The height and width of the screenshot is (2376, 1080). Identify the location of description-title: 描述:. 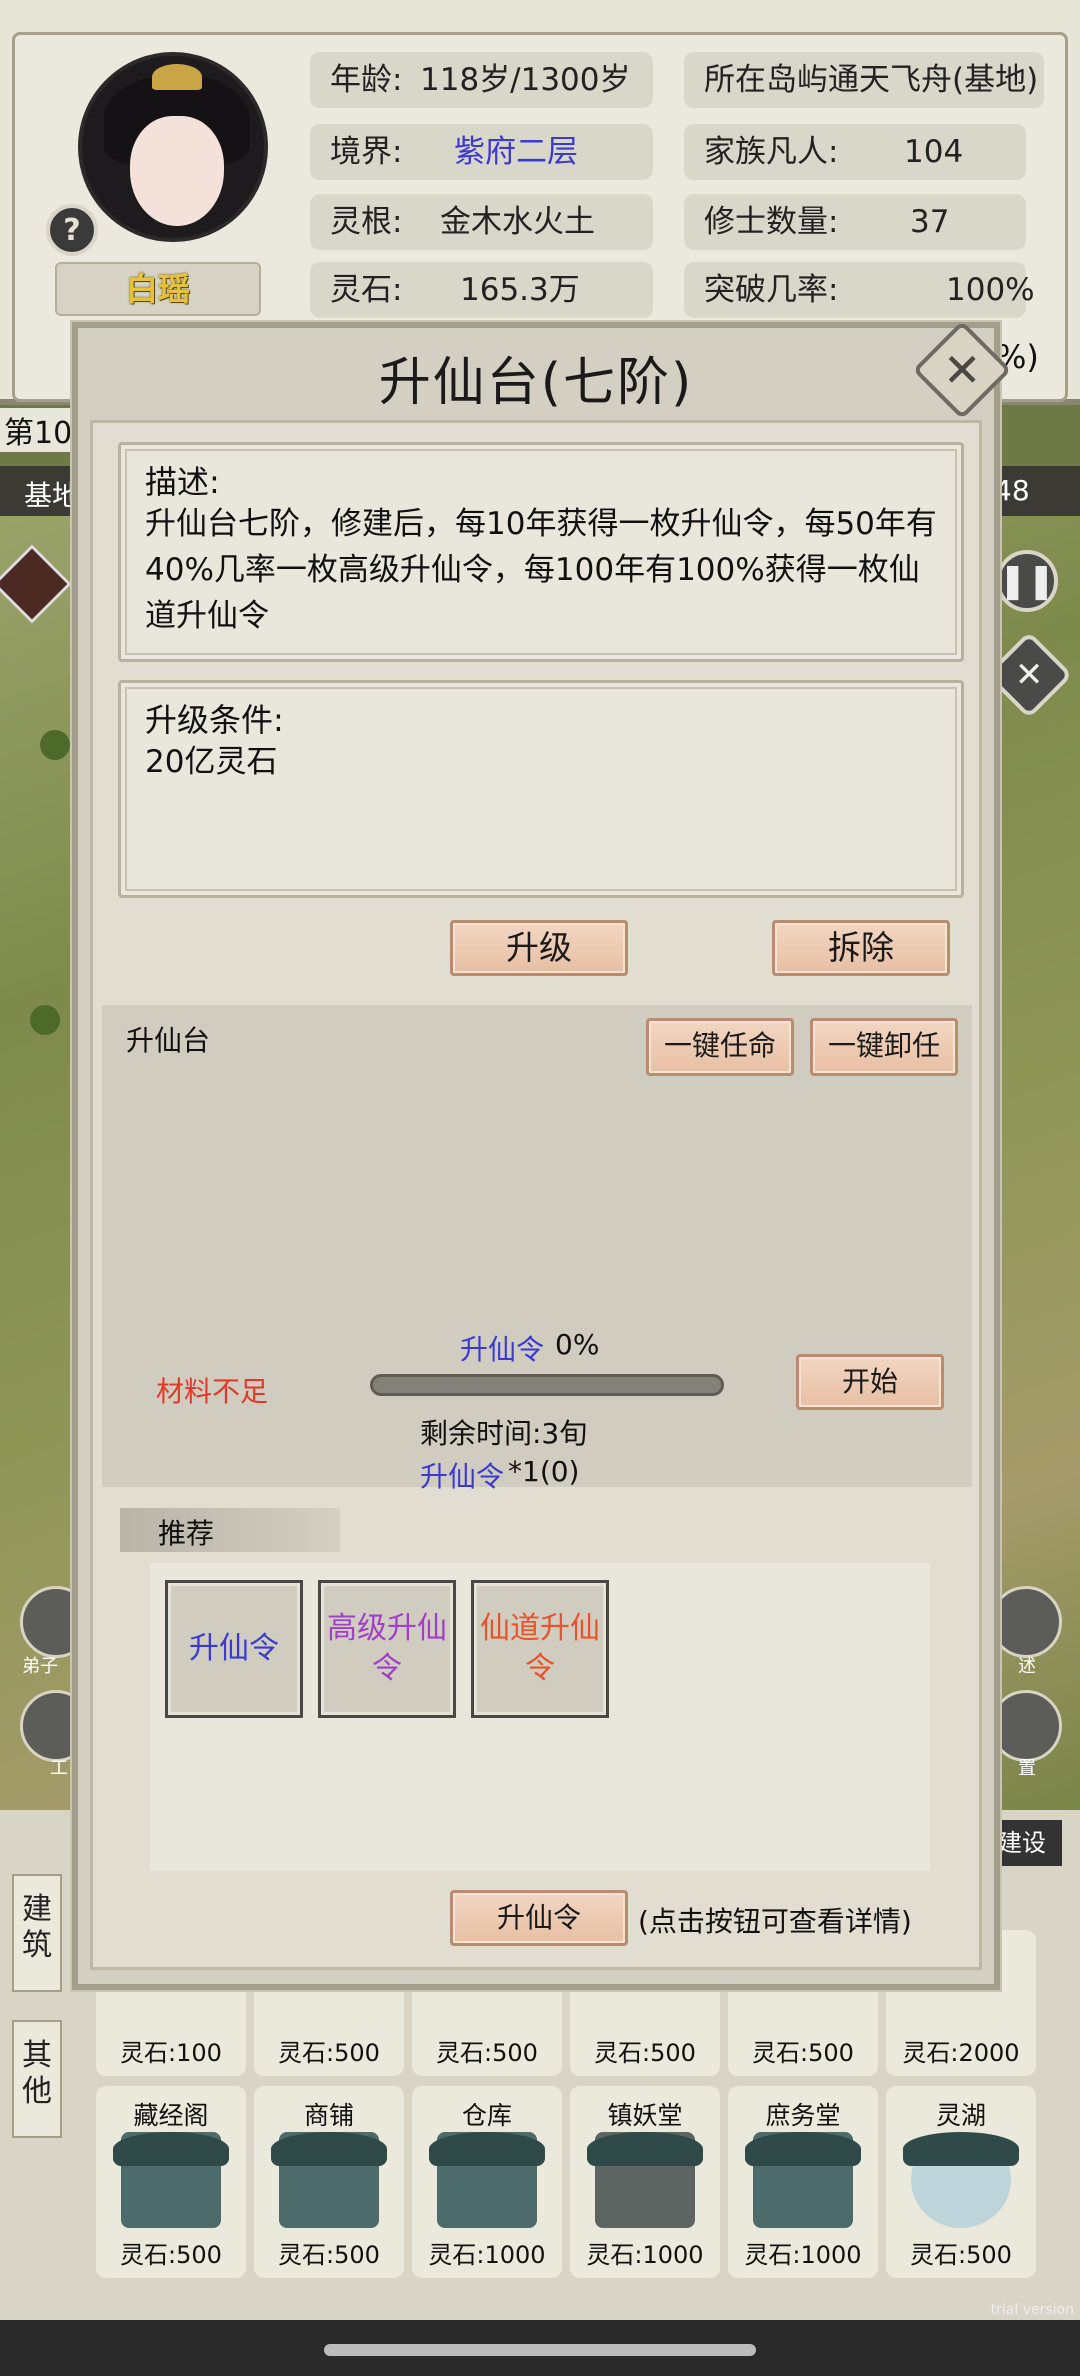
(182, 482).